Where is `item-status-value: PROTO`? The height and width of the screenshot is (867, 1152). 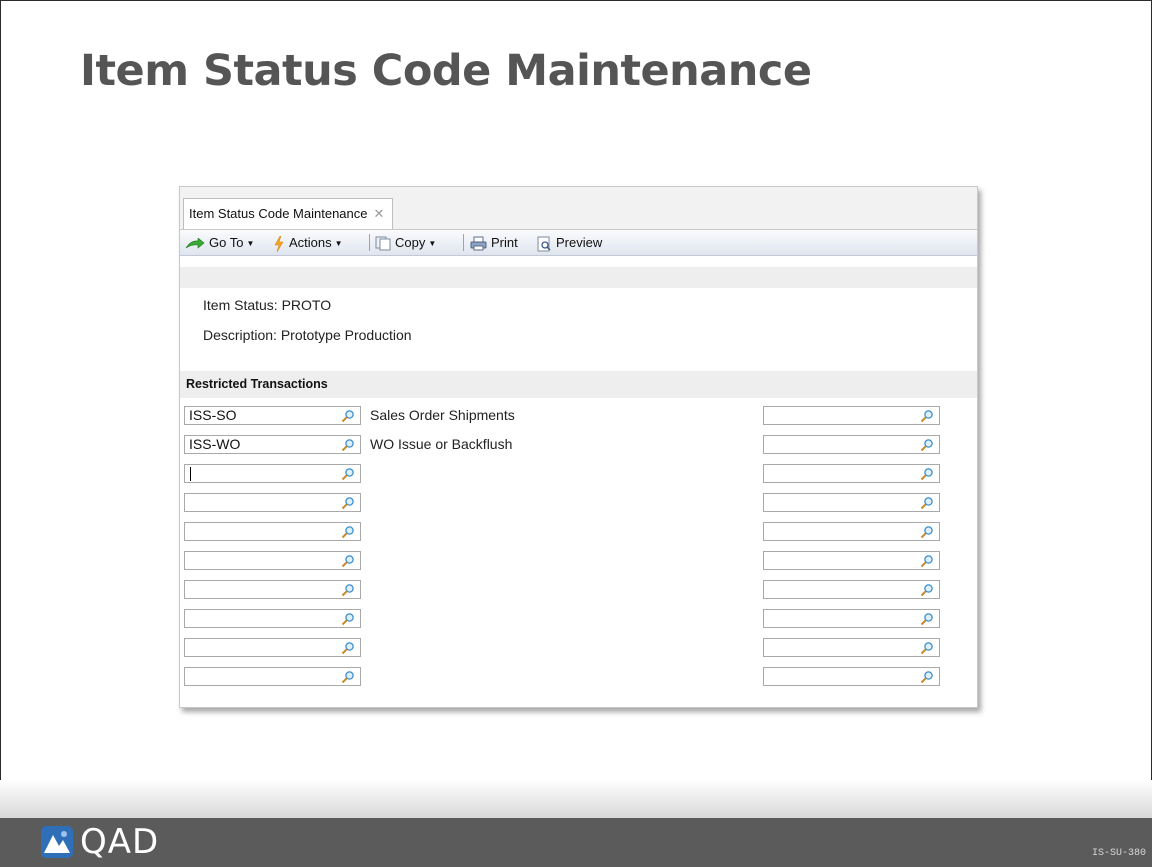
item-status-value: PROTO is located at coordinates (306, 305).